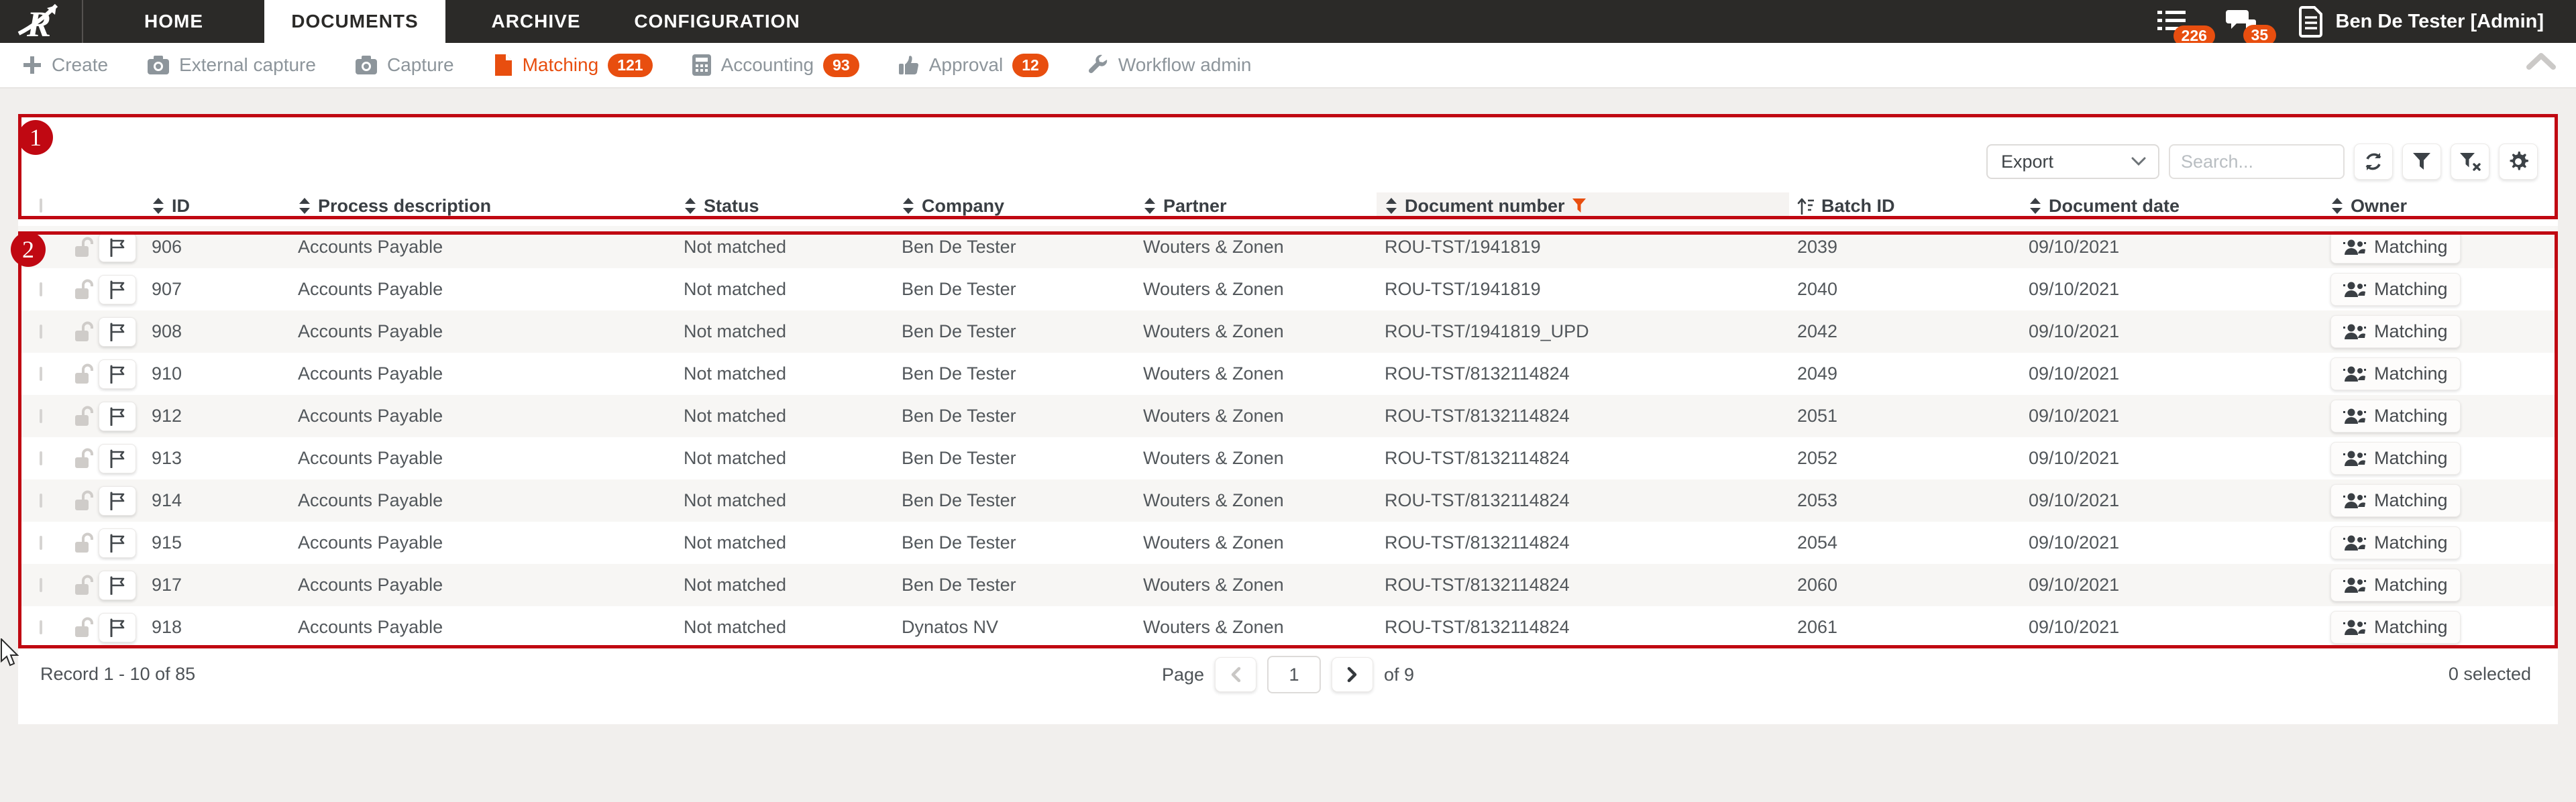 The image size is (2576, 802). I want to click on calculator-icon, so click(701, 65).